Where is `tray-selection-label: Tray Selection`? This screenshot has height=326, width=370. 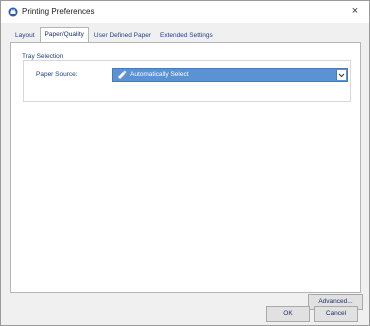 tray-selection-label: Tray Selection is located at coordinates (43, 56).